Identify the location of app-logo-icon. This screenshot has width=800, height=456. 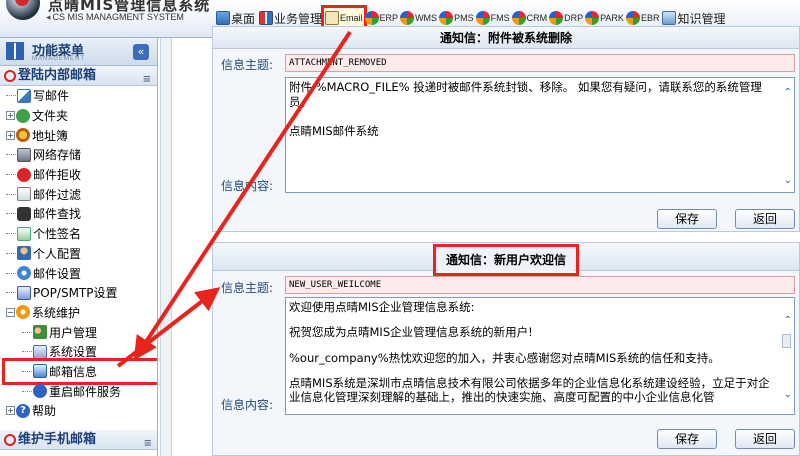
(23, 10).